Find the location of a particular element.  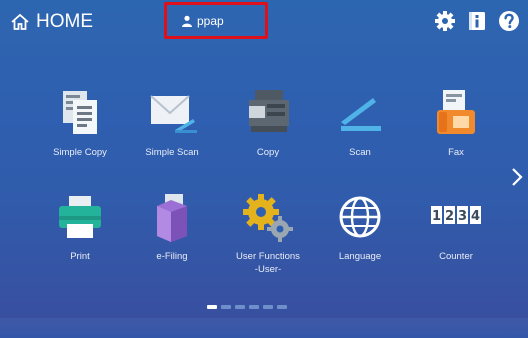

bottom-strip is located at coordinates (264, 328).